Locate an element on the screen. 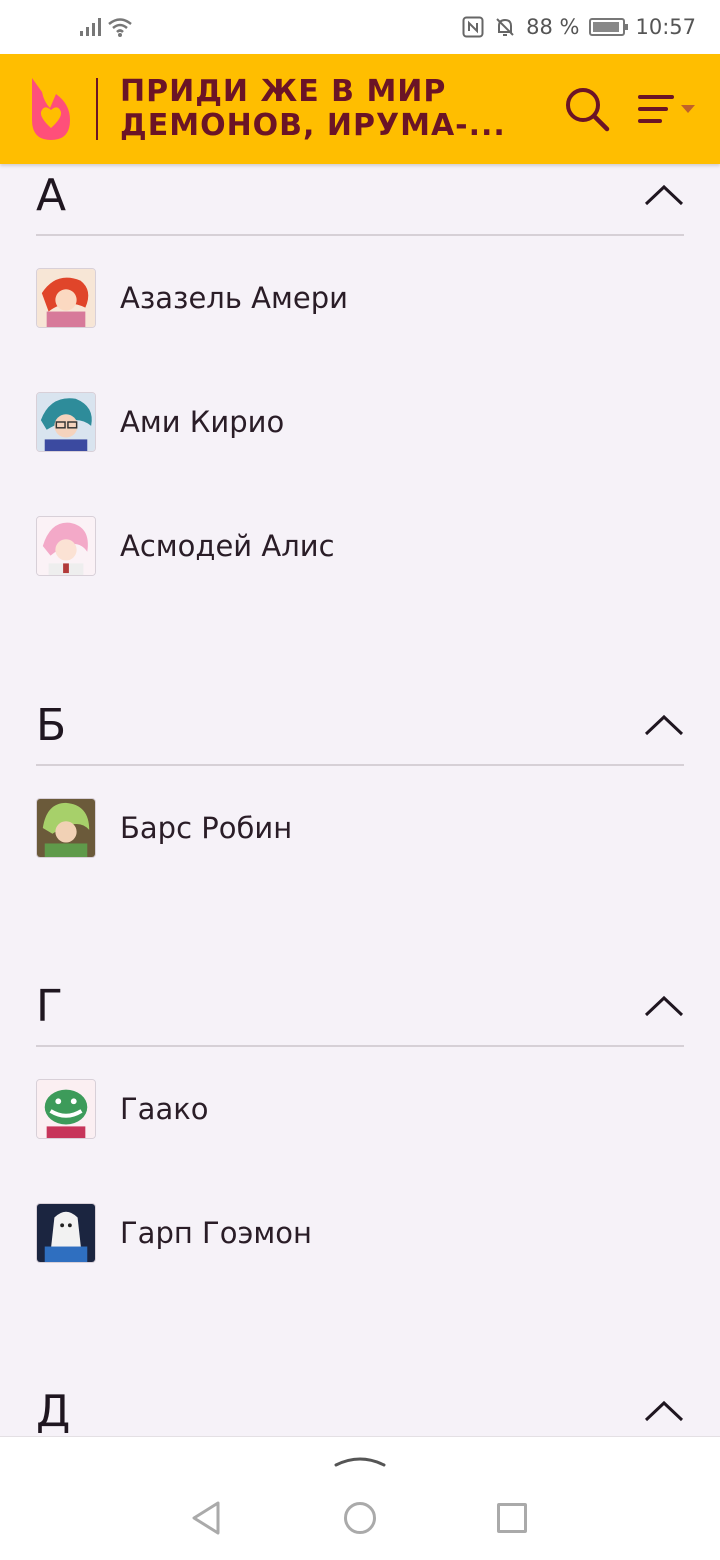  status-right: 88 % 10:57 is located at coordinates (579, 27).